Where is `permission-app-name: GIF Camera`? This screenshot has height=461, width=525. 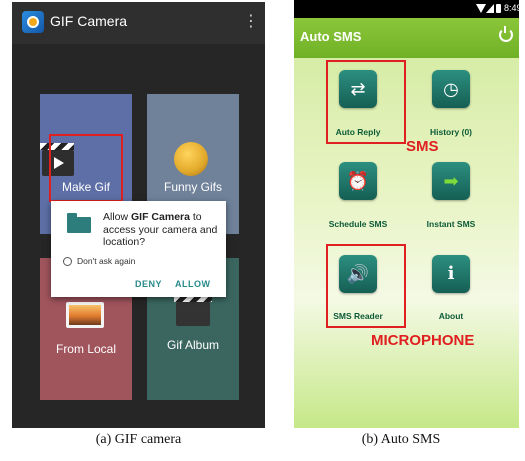 permission-app-name: GIF Camera is located at coordinates (160, 217).